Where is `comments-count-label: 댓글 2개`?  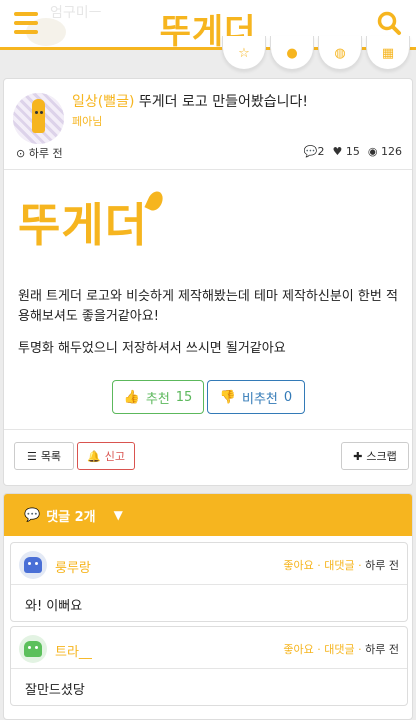 comments-count-label: 댓글 2개 is located at coordinates (71, 517).